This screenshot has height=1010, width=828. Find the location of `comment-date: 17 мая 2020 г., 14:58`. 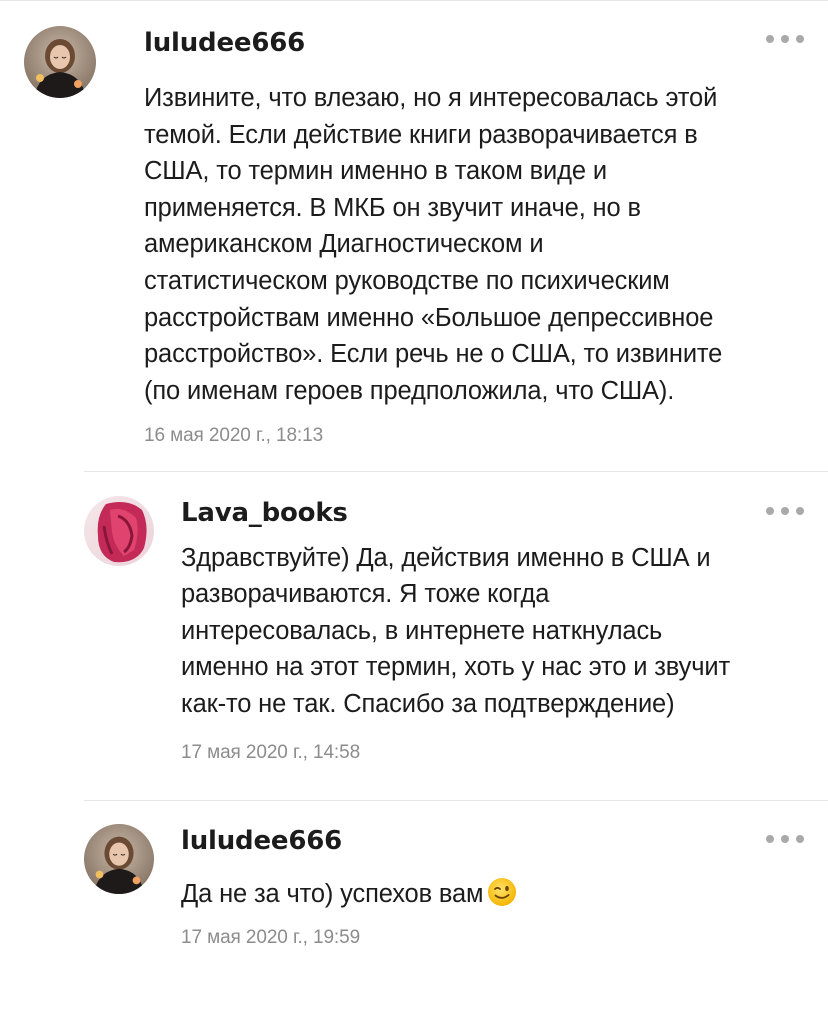

comment-date: 17 мая 2020 г., 14:58 is located at coordinates (271, 753).